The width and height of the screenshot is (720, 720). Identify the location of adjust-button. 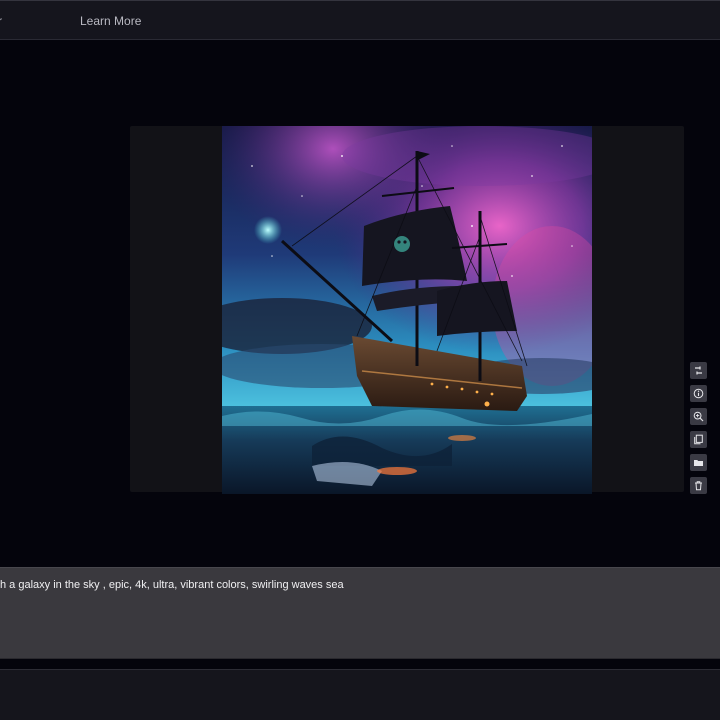
(698, 370).